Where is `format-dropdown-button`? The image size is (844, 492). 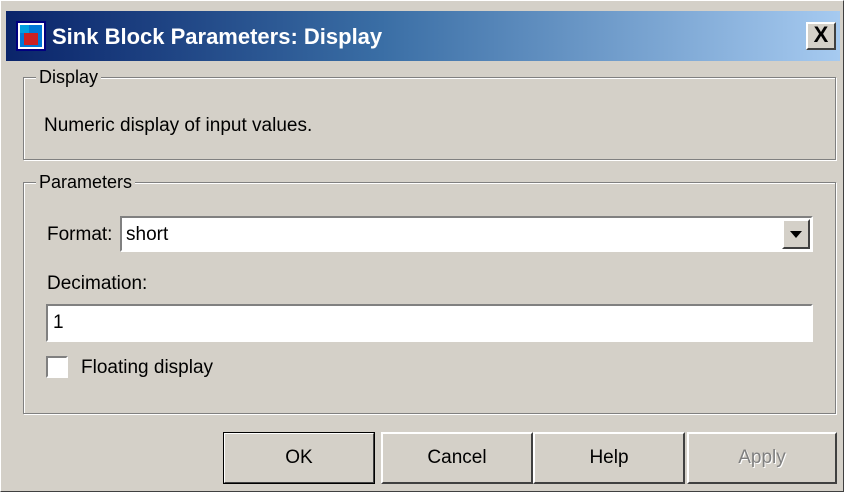
format-dropdown-button is located at coordinates (796, 234).